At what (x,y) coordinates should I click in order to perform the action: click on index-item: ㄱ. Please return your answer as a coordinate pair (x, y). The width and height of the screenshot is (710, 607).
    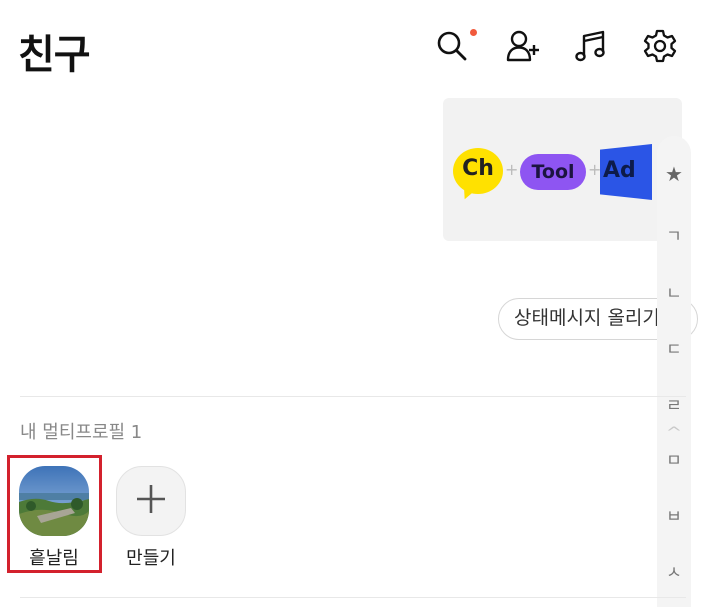
    Looking at the image, I should click on (674, 234).